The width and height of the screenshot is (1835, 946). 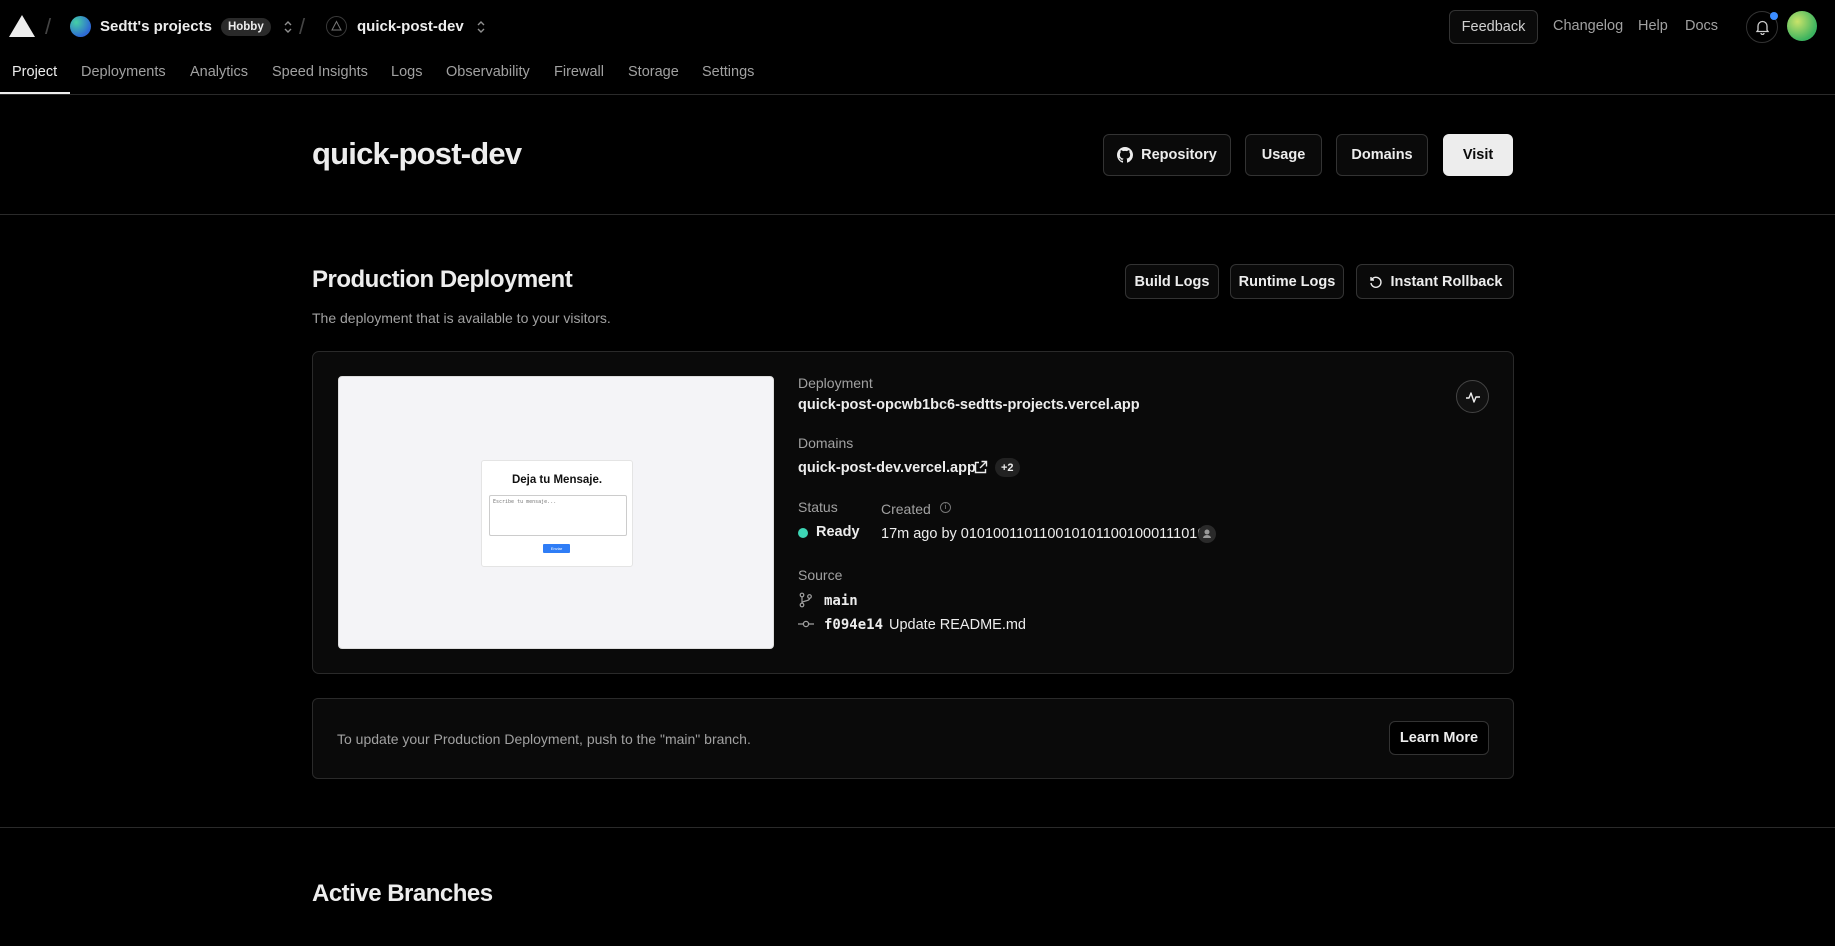 What do you see at coordinates (980, 467) in the screenshot?
I see `external-link-icon` at bounding box center [980, 467].